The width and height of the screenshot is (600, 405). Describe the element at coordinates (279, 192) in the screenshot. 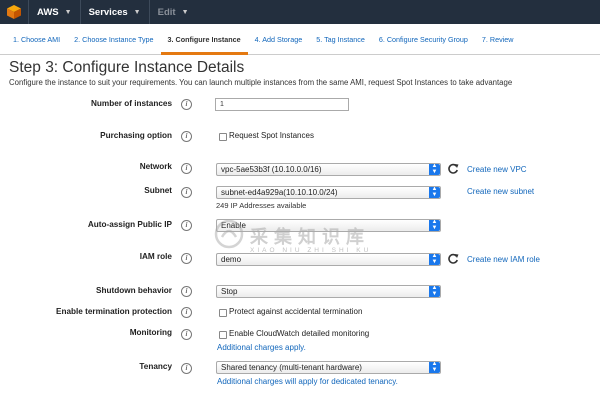

I see `subnet-select-value: subnet-ed4a929a(10.10.10.0/24)` at that location.